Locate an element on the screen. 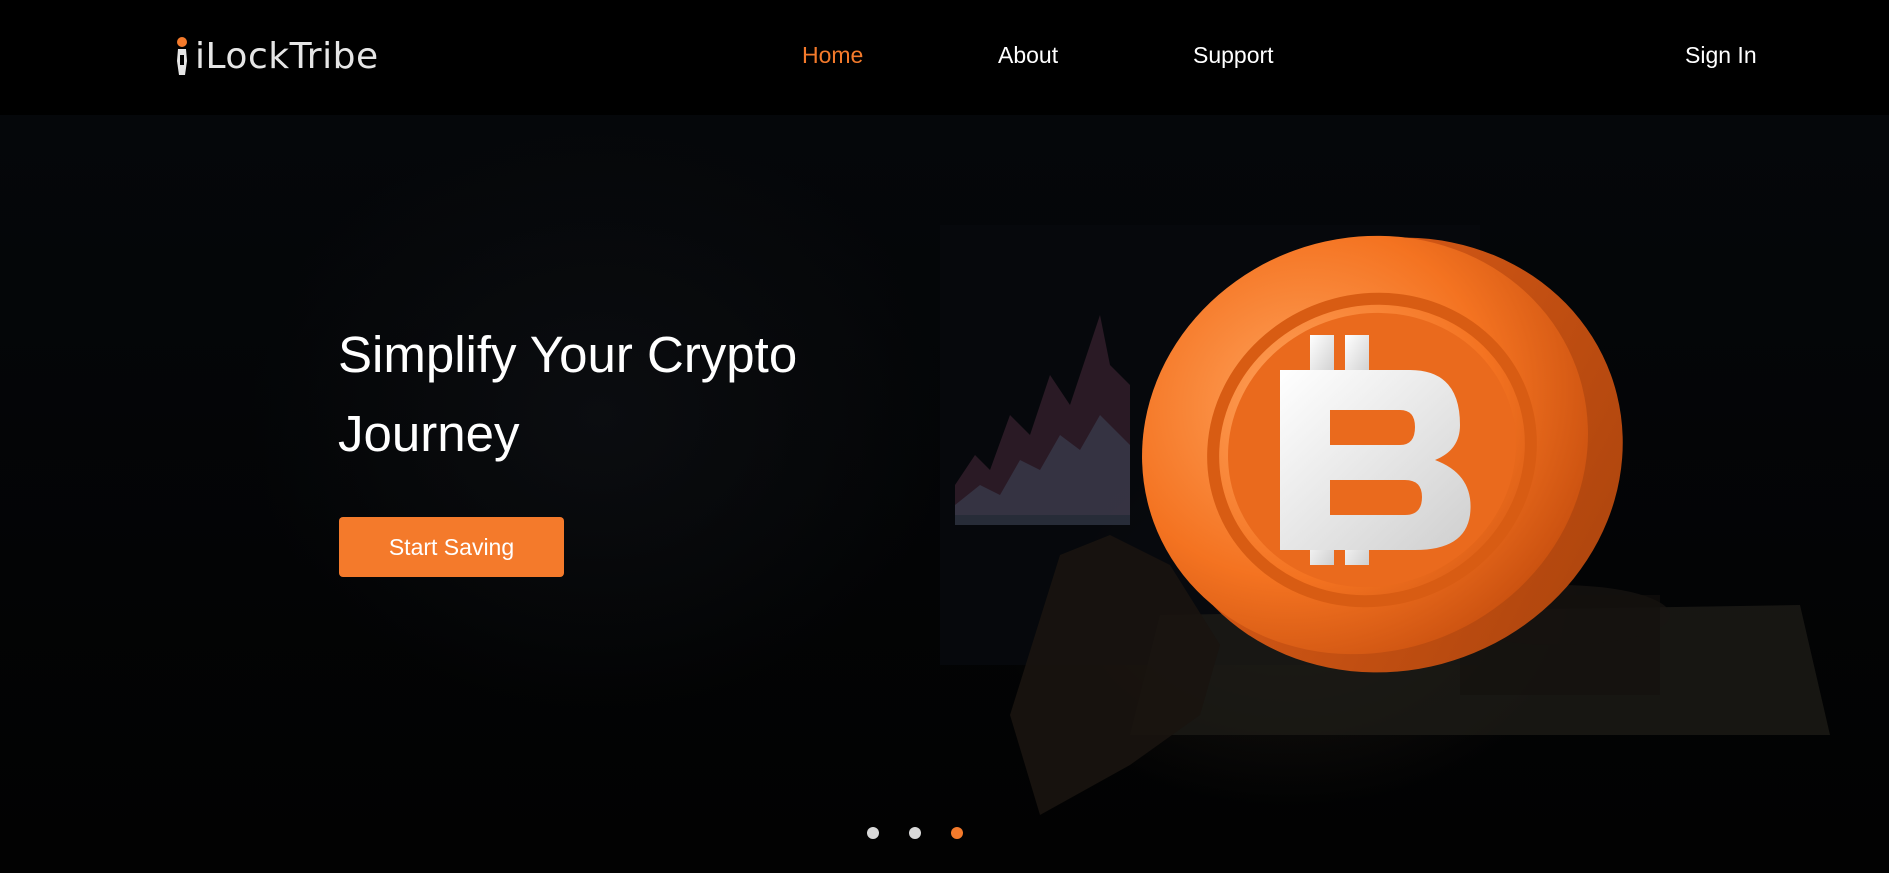 Image resolution: width=1889 pixels, height=873 pixels. top-navbar: iLockTribe Home About Support Sign In is located at coordinates (944, 57).